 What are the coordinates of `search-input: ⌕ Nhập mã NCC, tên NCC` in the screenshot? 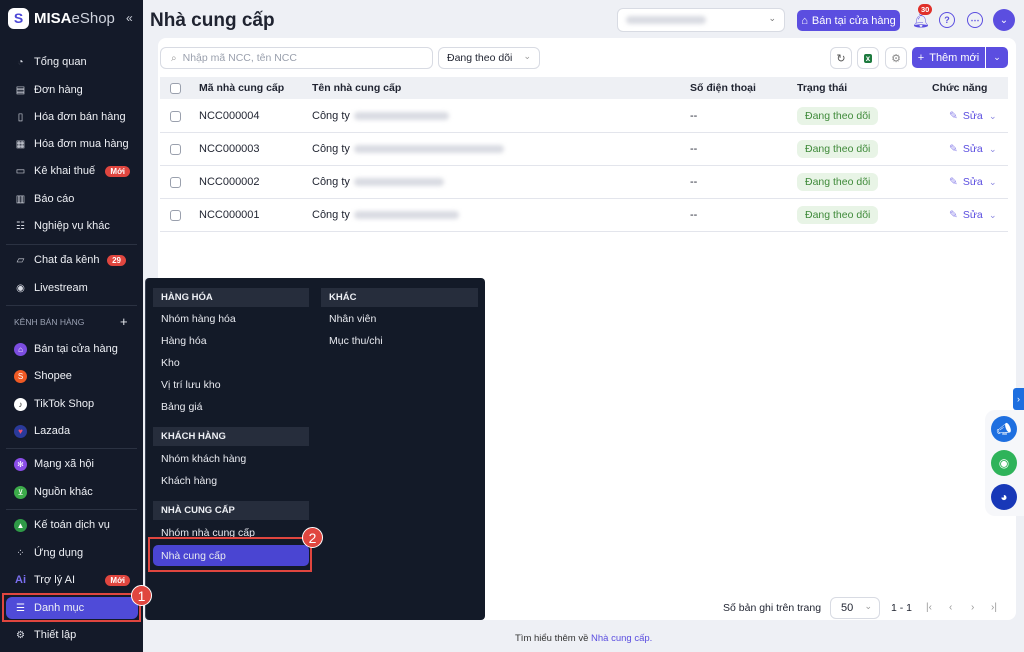 It's located at (296, 58).